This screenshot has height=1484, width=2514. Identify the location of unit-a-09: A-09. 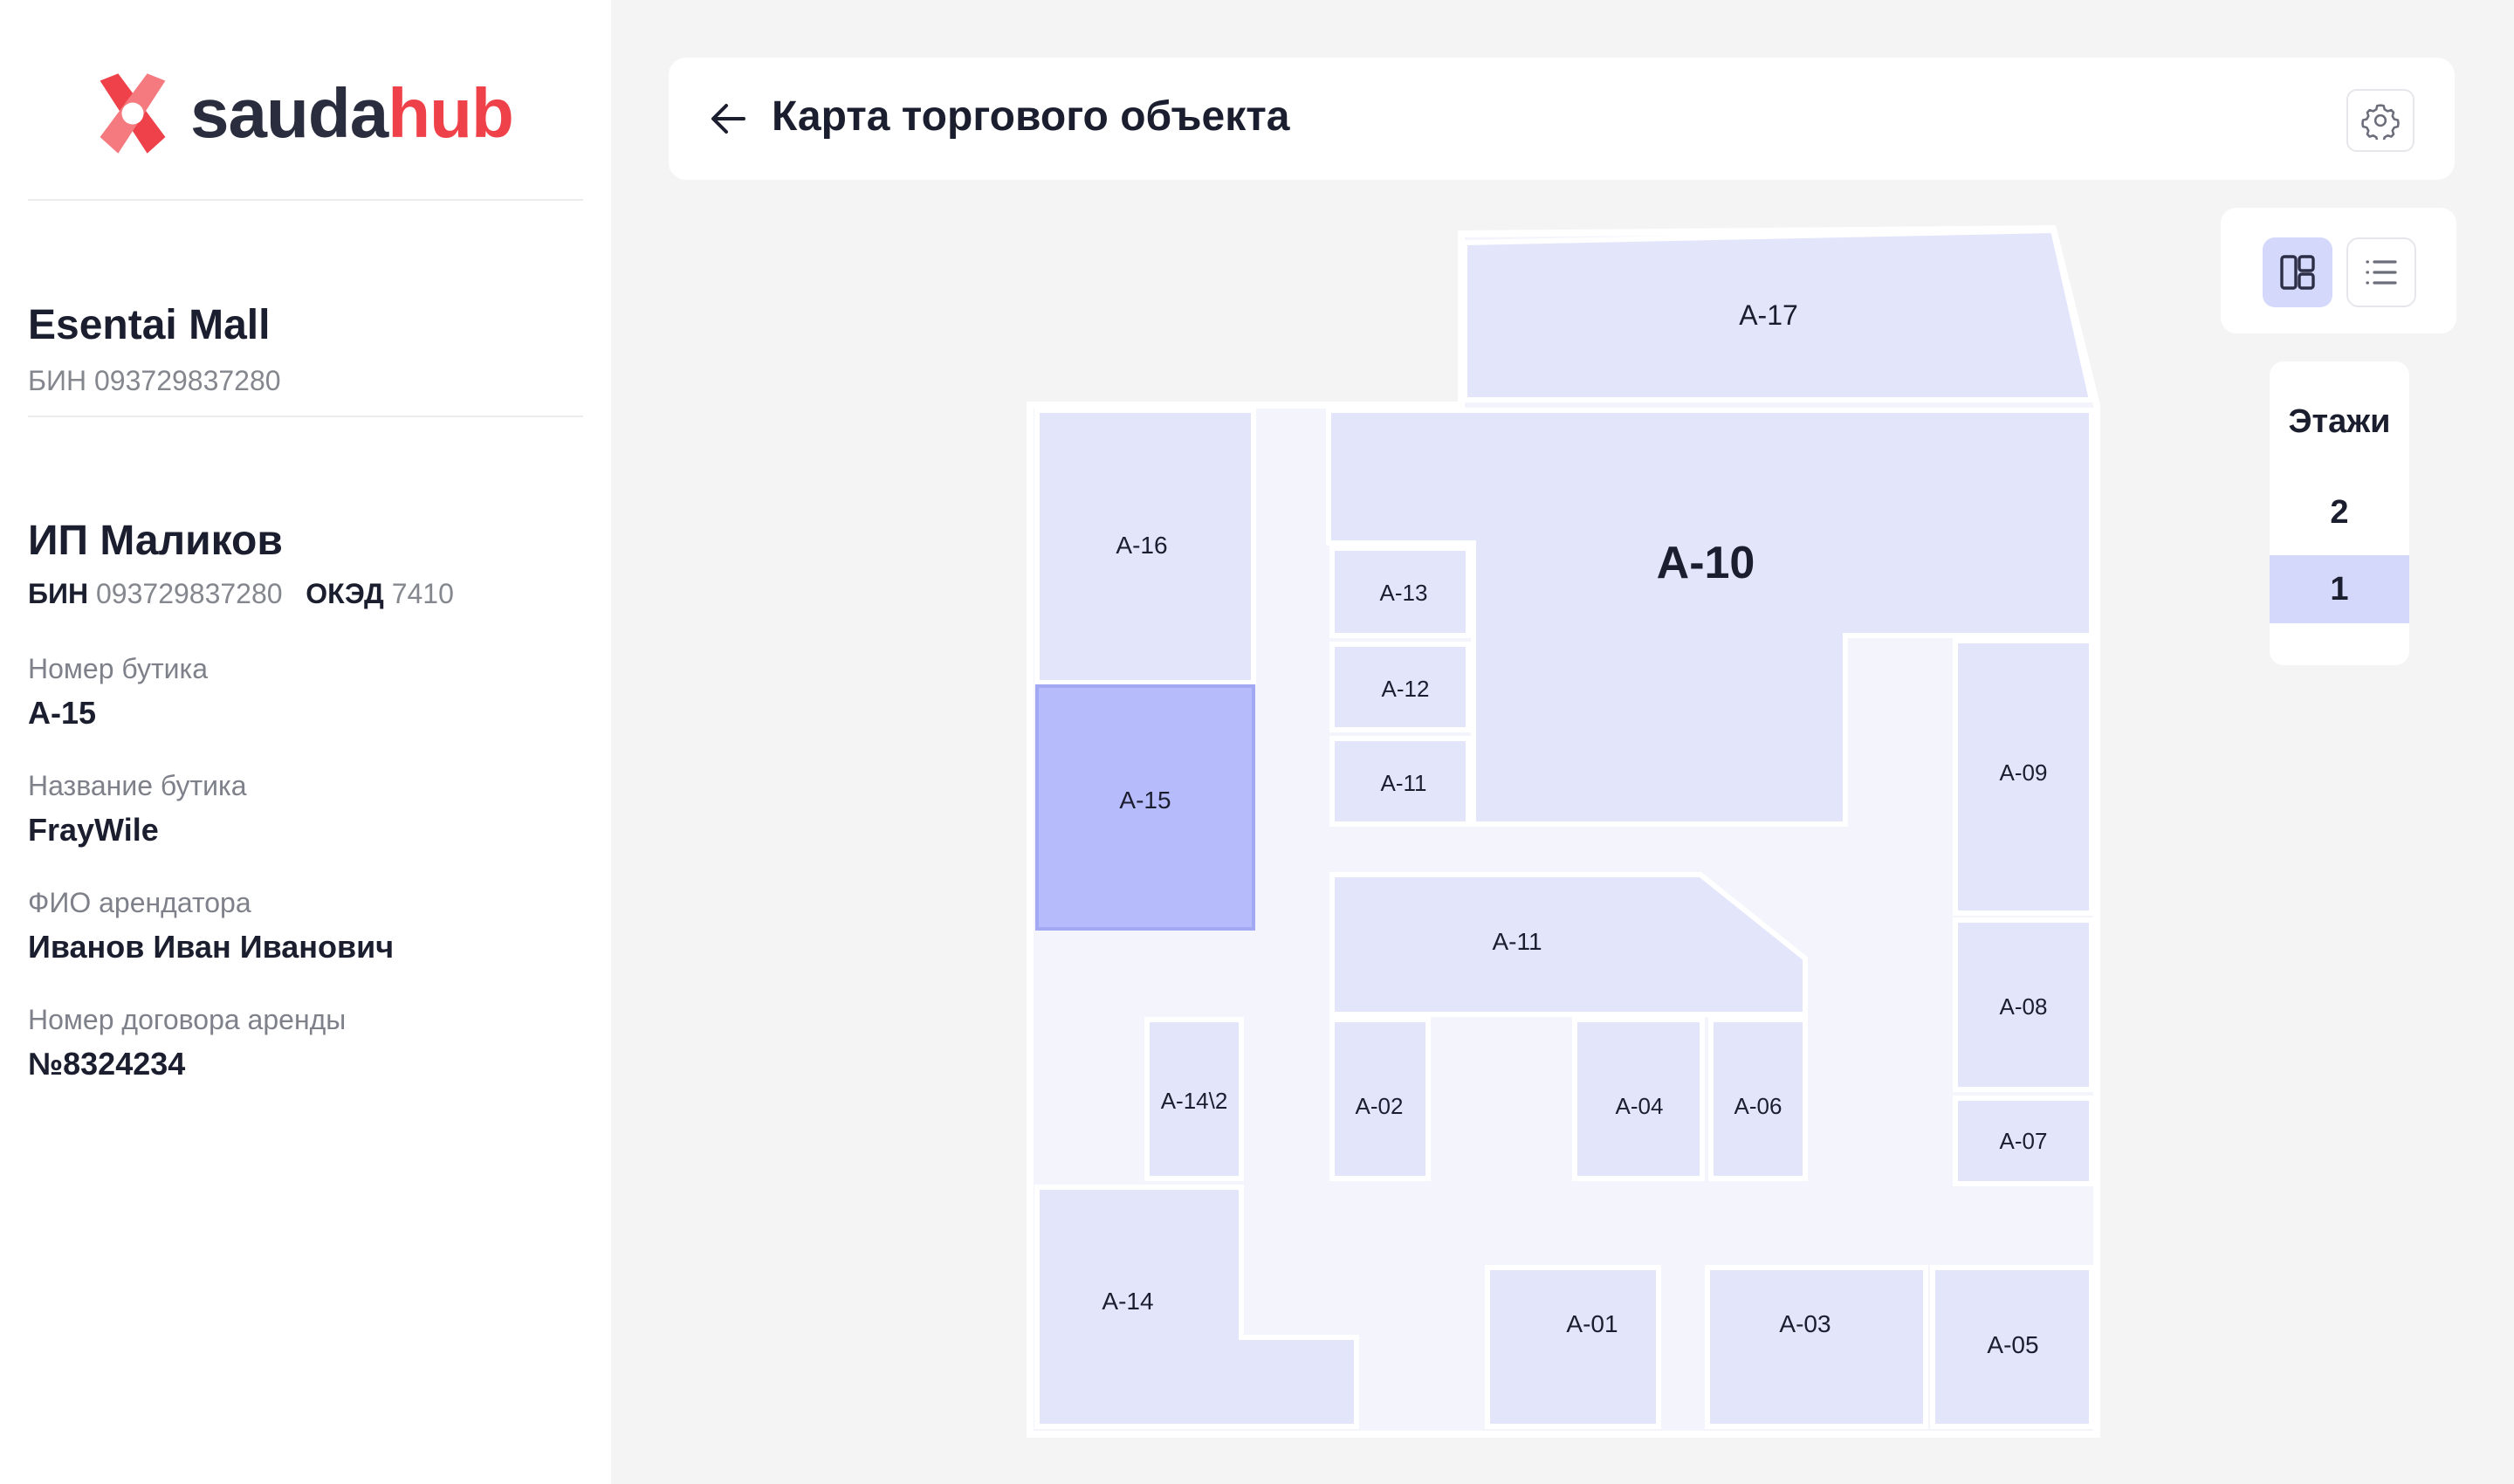
(2023, 777).